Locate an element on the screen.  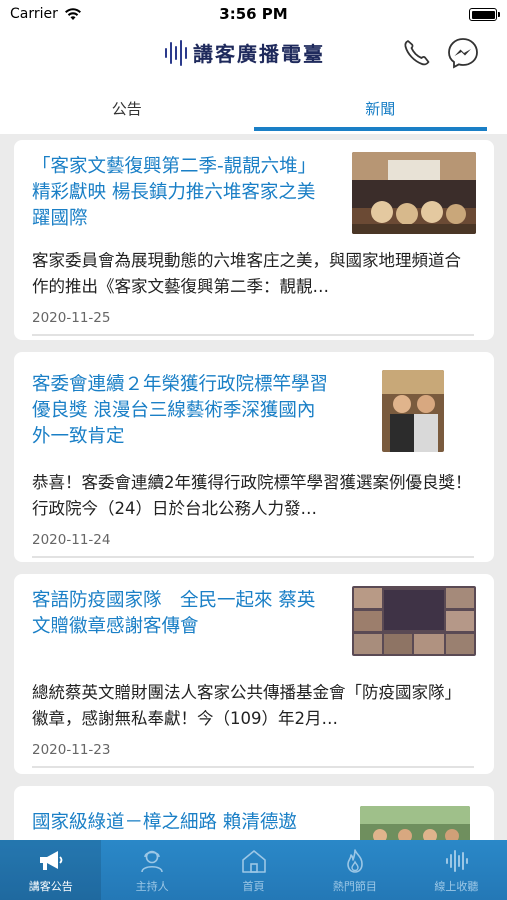
news-title: 客委會連續２年榮獲行政院標竿學習優良獎 浪漫台三線藝術季深獲國內外一致肯定 is located at coordinates (182, 411).